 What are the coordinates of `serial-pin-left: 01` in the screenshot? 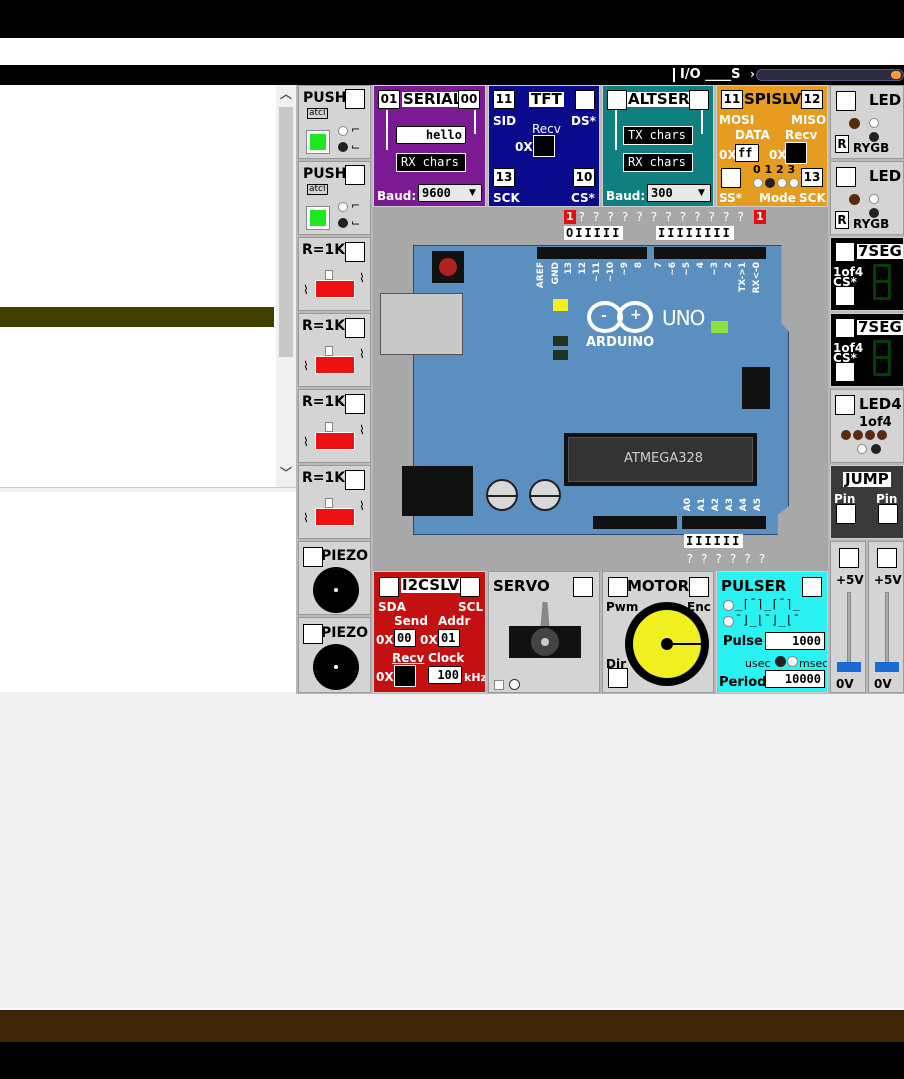 It's located at (389, 99).